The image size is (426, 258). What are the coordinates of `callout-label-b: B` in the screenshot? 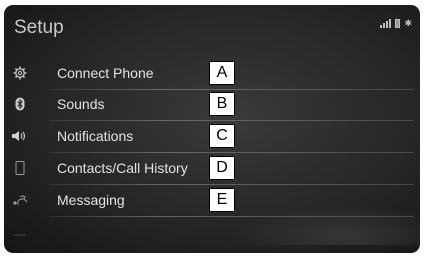 It's located at (222, 104).